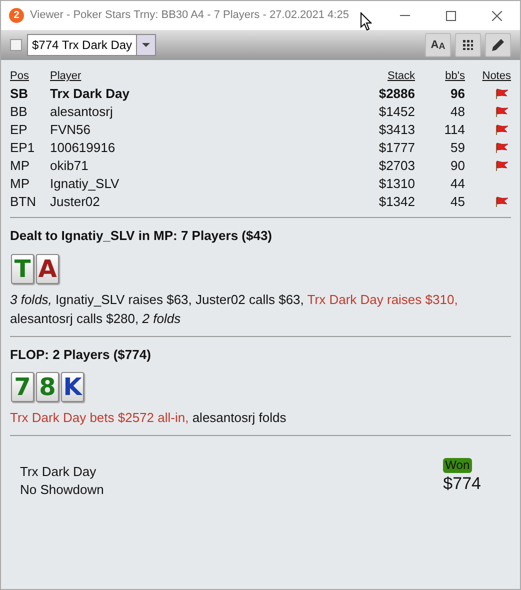  Describe the element at coordinates (457, 112) in the screenshot. I see `table-cell-text: 48` at that location.